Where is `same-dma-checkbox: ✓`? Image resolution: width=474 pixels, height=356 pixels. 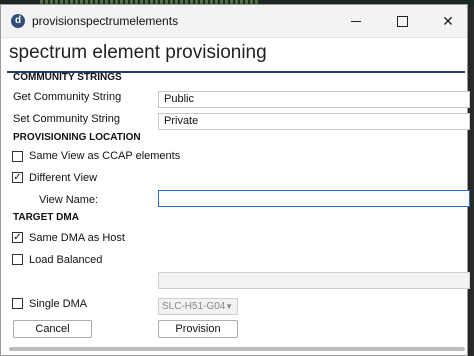 same-dma-checkbox: ✓ is located at coordinates (17, 237).